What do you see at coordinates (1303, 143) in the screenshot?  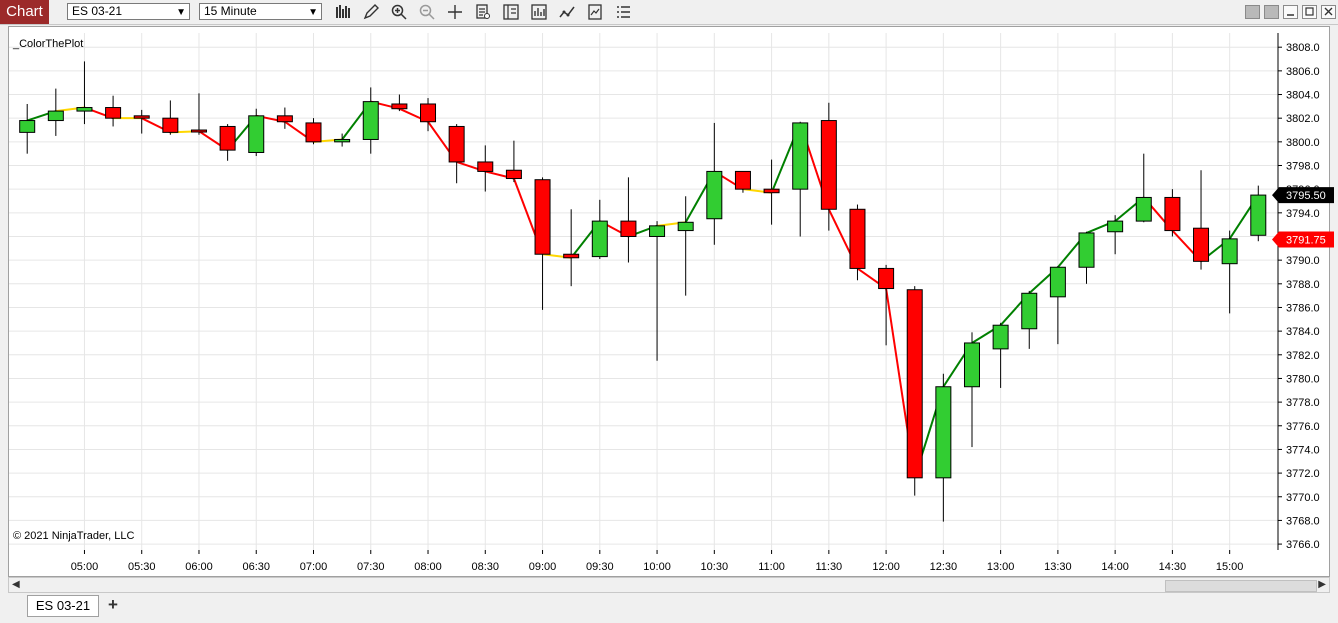 I see `y-tick-label: 3800.0` at bounding box center [1303, 143].